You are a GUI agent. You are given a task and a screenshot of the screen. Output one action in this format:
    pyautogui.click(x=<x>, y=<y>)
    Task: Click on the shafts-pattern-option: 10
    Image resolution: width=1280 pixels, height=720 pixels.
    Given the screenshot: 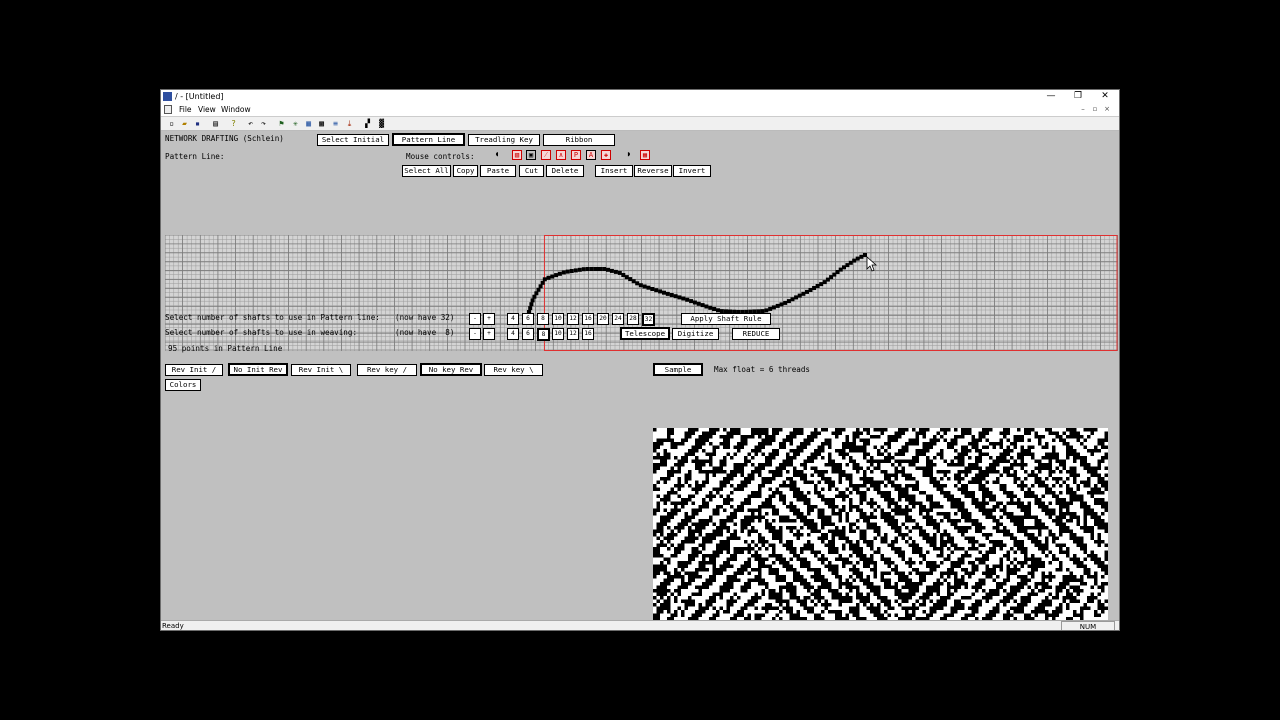 What is the action you would take?
    pyautogui.click(x=558, y=319)
    